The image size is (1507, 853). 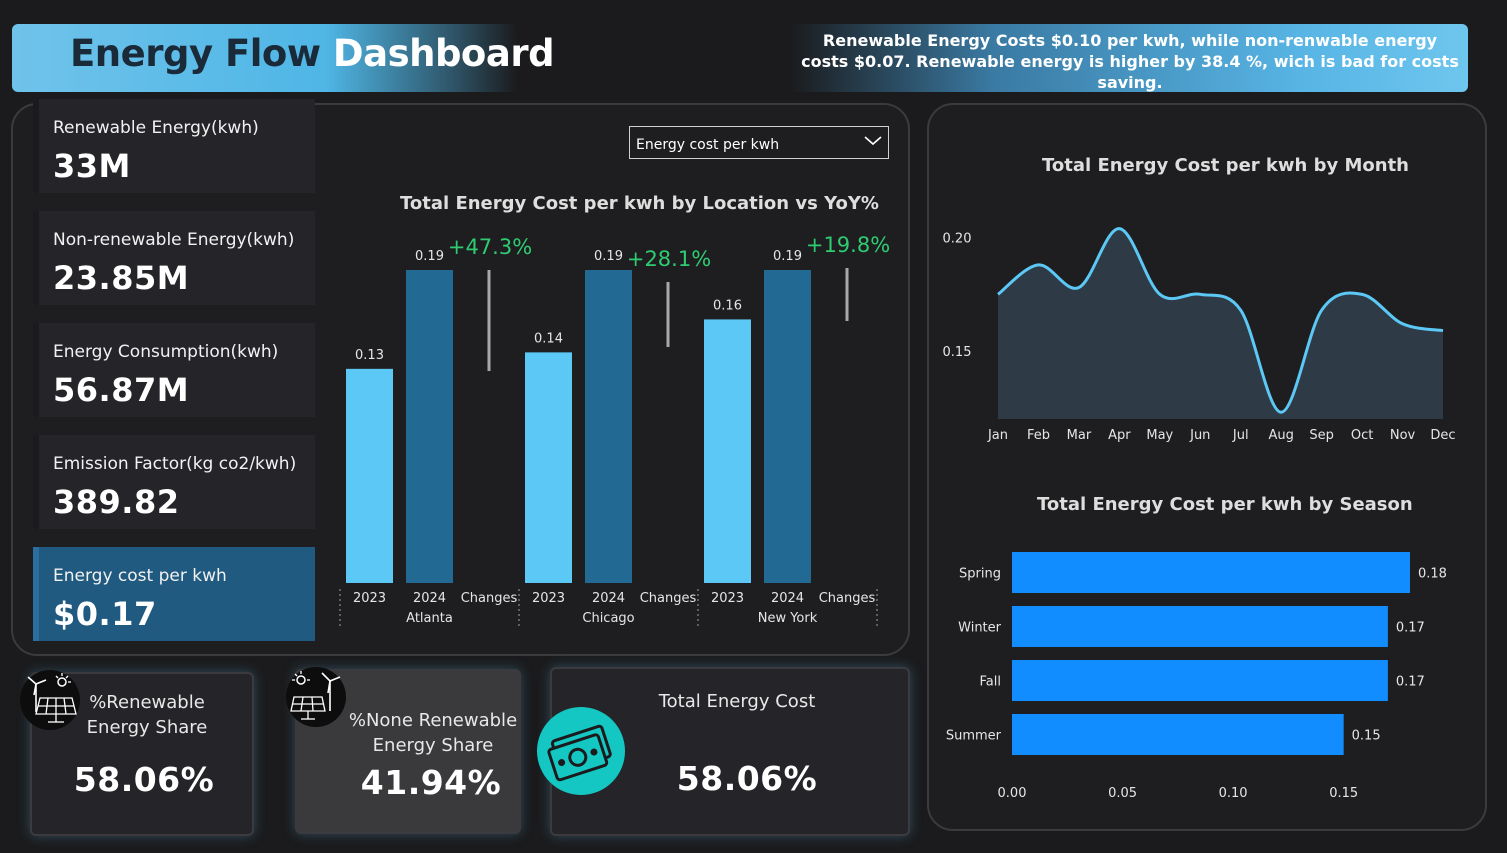 What do you see at coordinates (1211, 572) in the screenshot?
I see `bar-spring` at bounding box center [1211, 572].